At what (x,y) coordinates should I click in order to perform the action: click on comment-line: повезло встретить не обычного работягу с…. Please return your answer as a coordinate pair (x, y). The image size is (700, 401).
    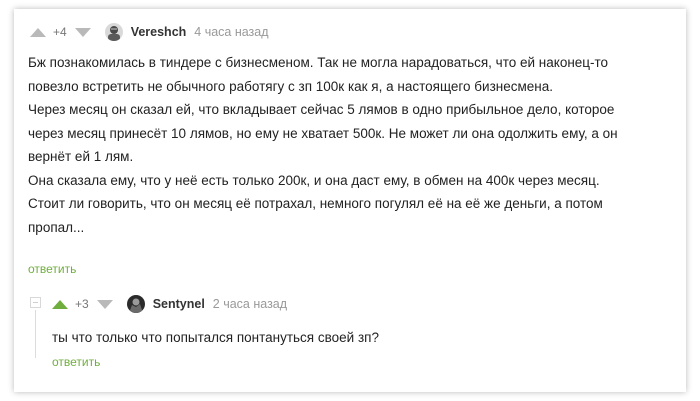
    Looking at the image, I should click on (290, 86).